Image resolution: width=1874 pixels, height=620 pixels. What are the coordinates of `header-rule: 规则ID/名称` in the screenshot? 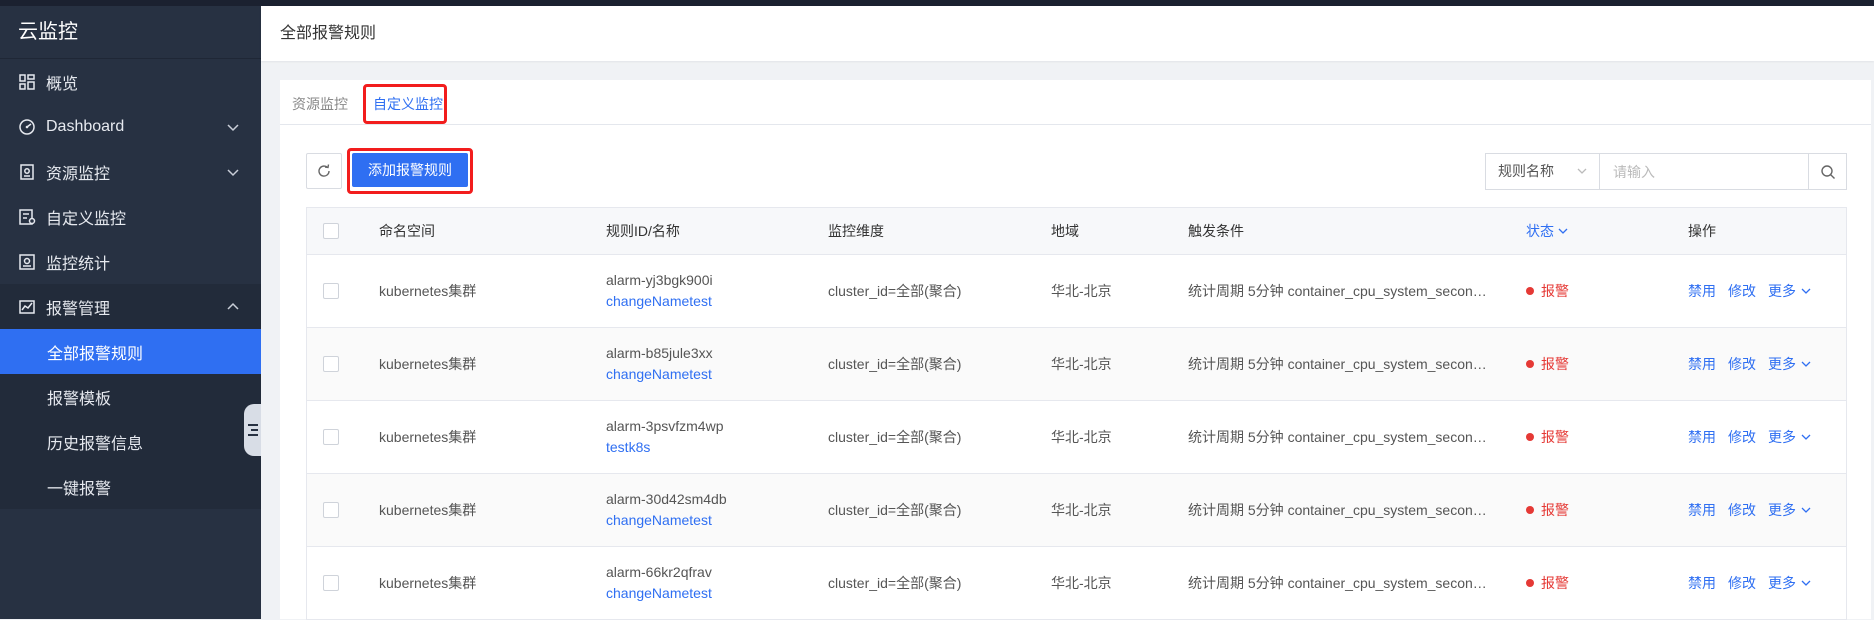 It's located at (643, 231).